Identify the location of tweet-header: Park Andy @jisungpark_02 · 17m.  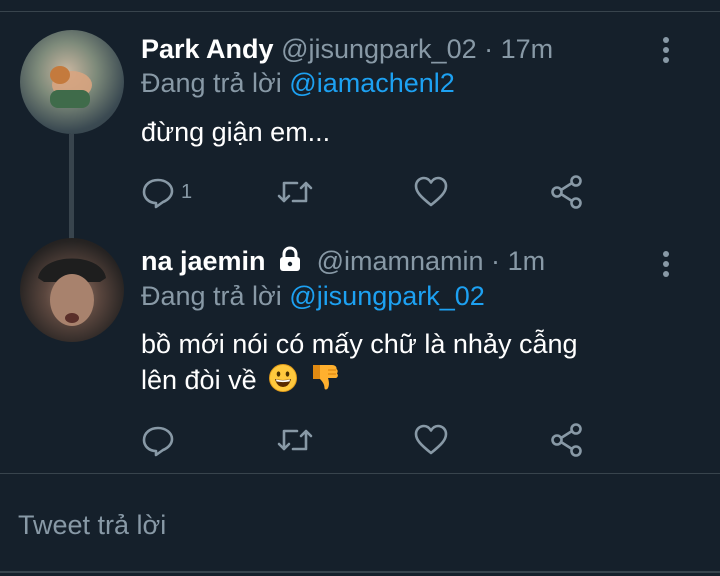
(347, 49).